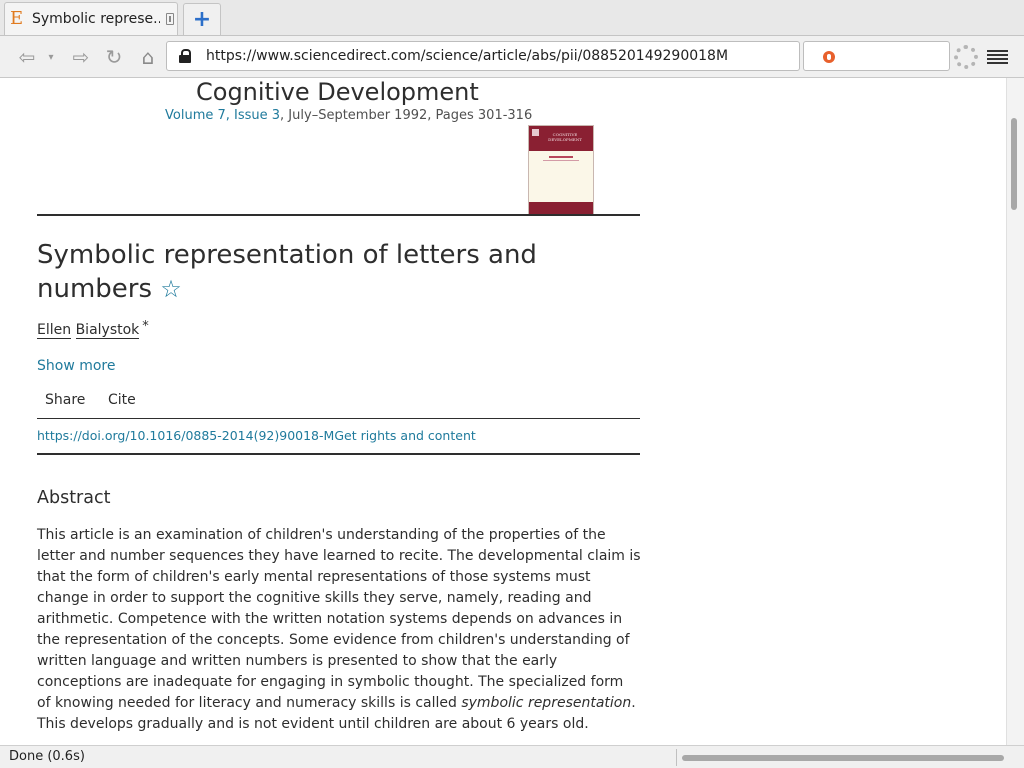 The image size is (1024, 768). I want to click on corresponding-author-marker: *, so click(145, 326).